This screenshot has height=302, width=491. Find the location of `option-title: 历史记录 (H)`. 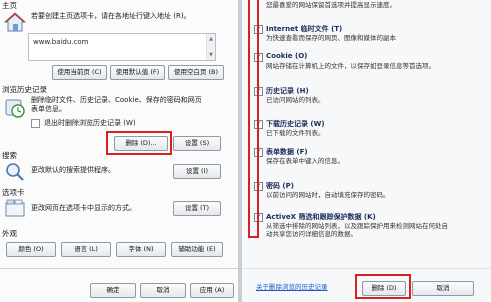

option-title: 历史记录 (H) is located at coordinates (287, 91).